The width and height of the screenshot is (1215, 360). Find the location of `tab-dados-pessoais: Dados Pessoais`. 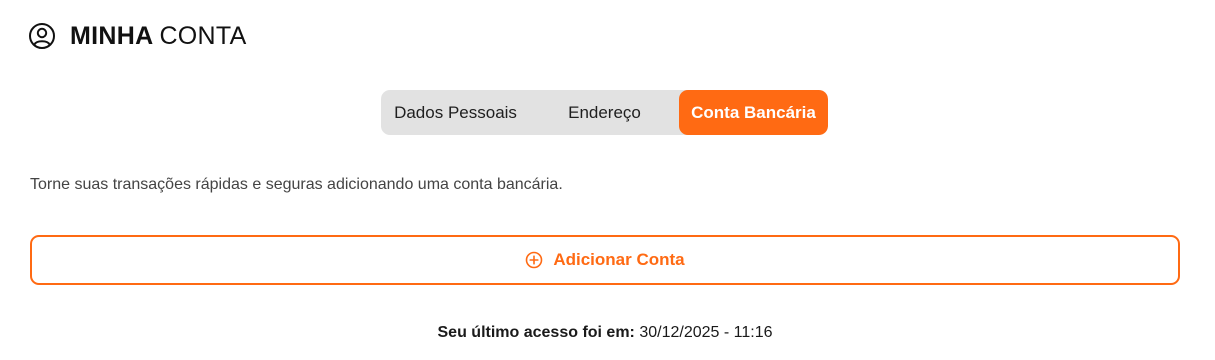

tab-dados-pessoais: Dados Pessoais is located at coordinates (455, 112).